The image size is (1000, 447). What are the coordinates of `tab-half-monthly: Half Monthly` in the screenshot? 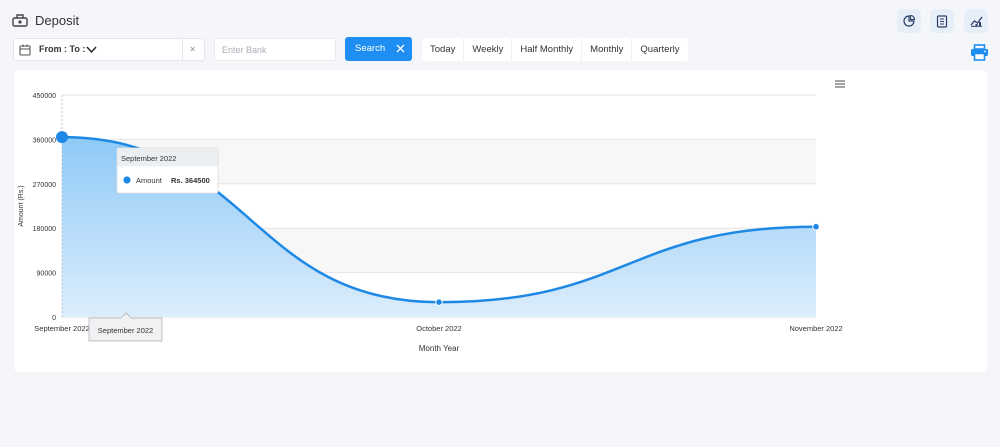 It's located at (547, 49).